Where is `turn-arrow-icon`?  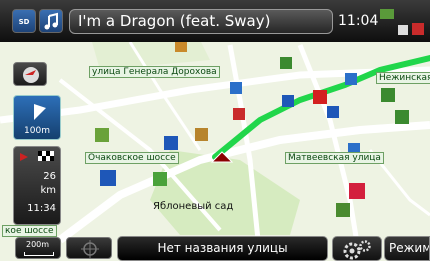 turn-arrow-icon is located at coordinates (40, 112).